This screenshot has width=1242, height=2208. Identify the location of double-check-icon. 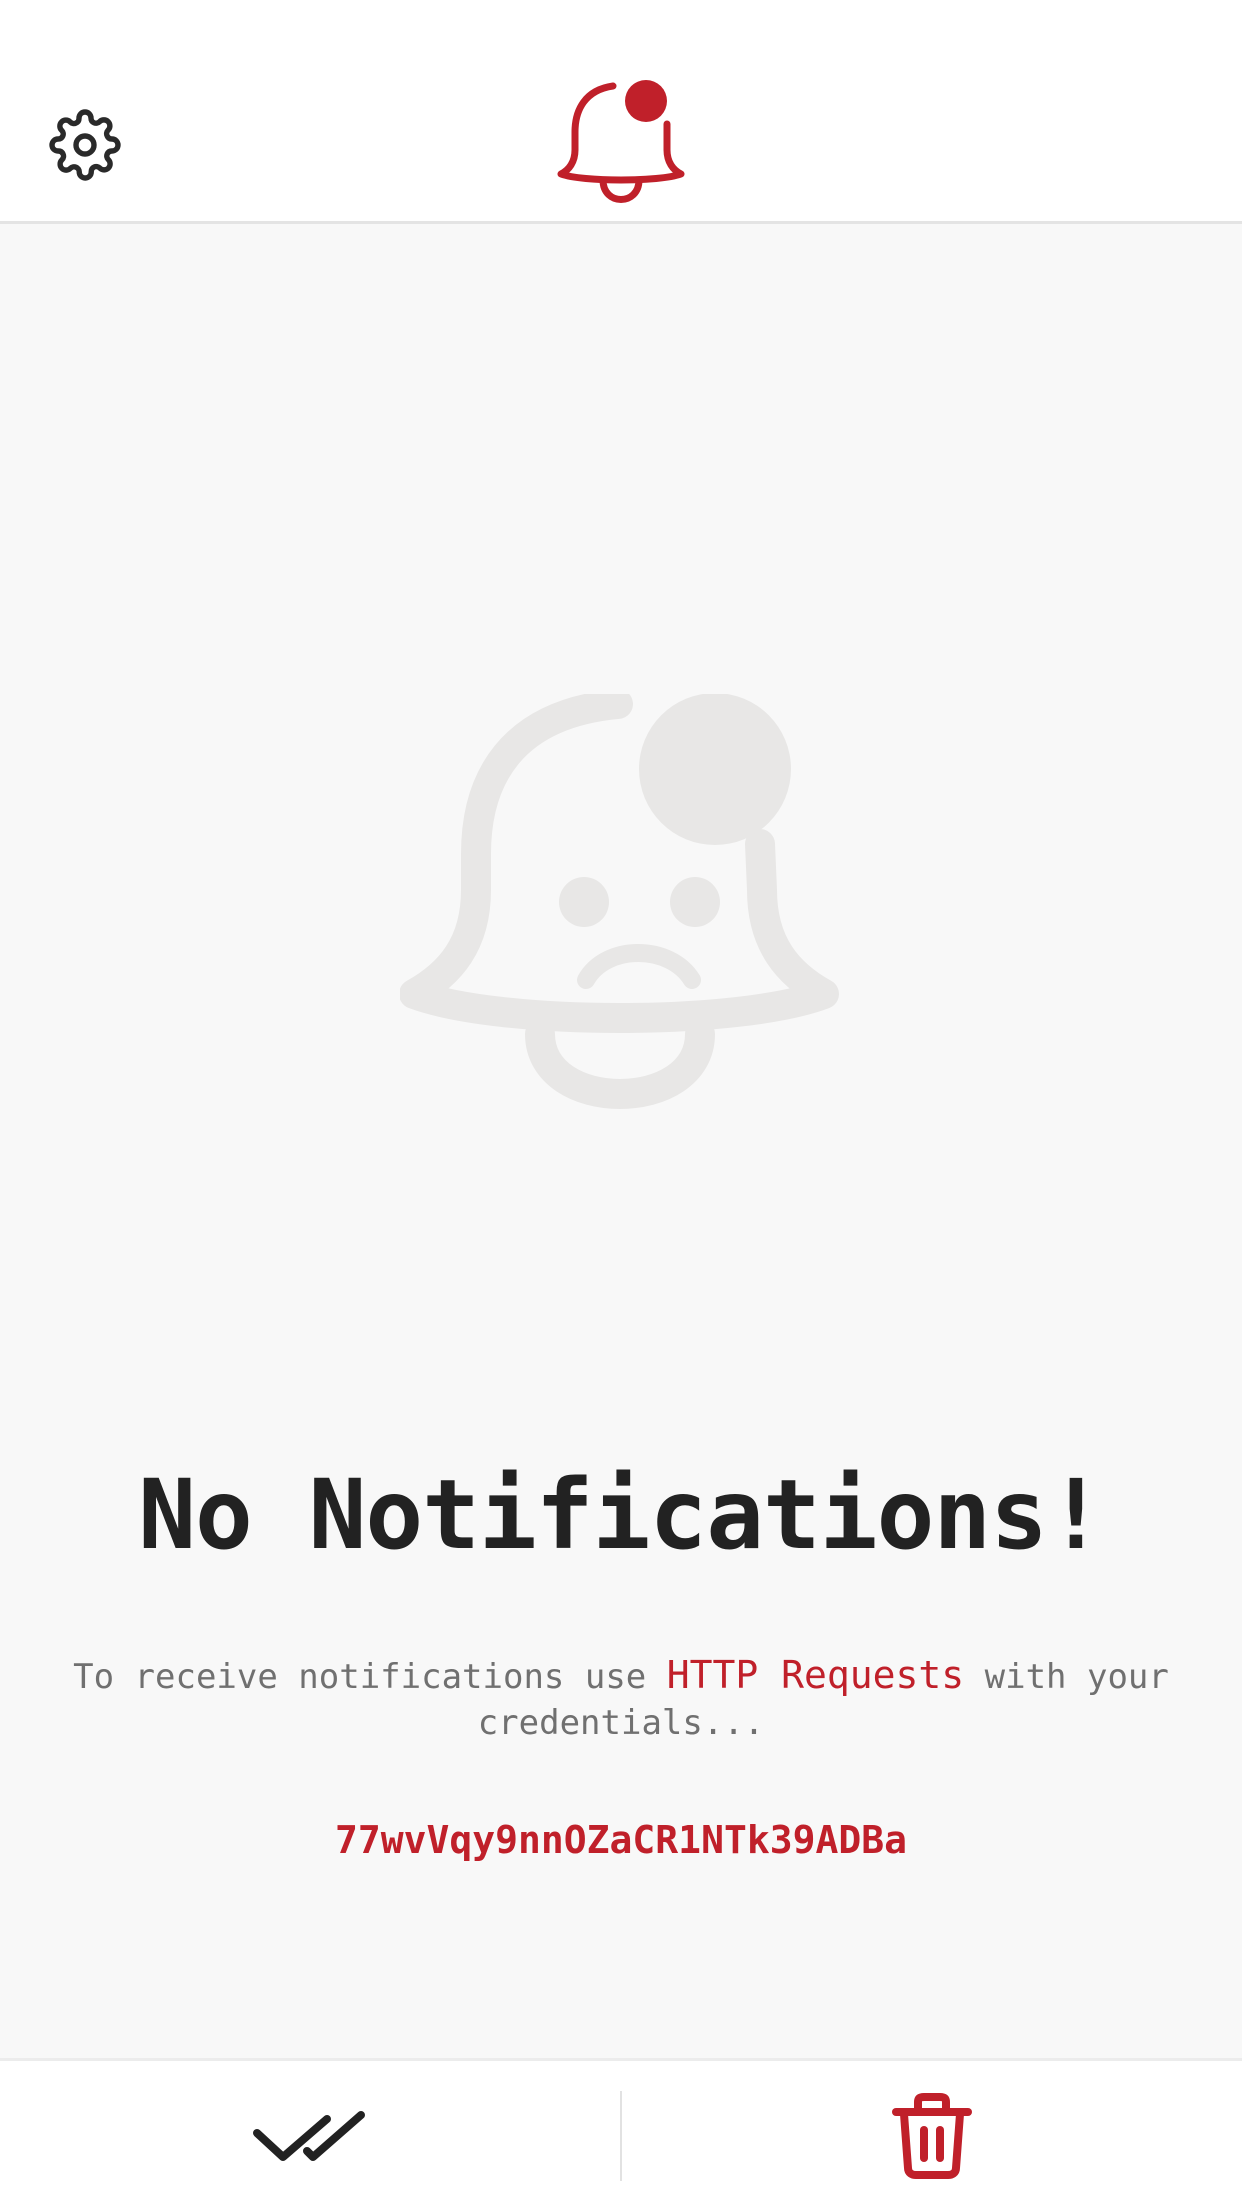
(309, 2136).